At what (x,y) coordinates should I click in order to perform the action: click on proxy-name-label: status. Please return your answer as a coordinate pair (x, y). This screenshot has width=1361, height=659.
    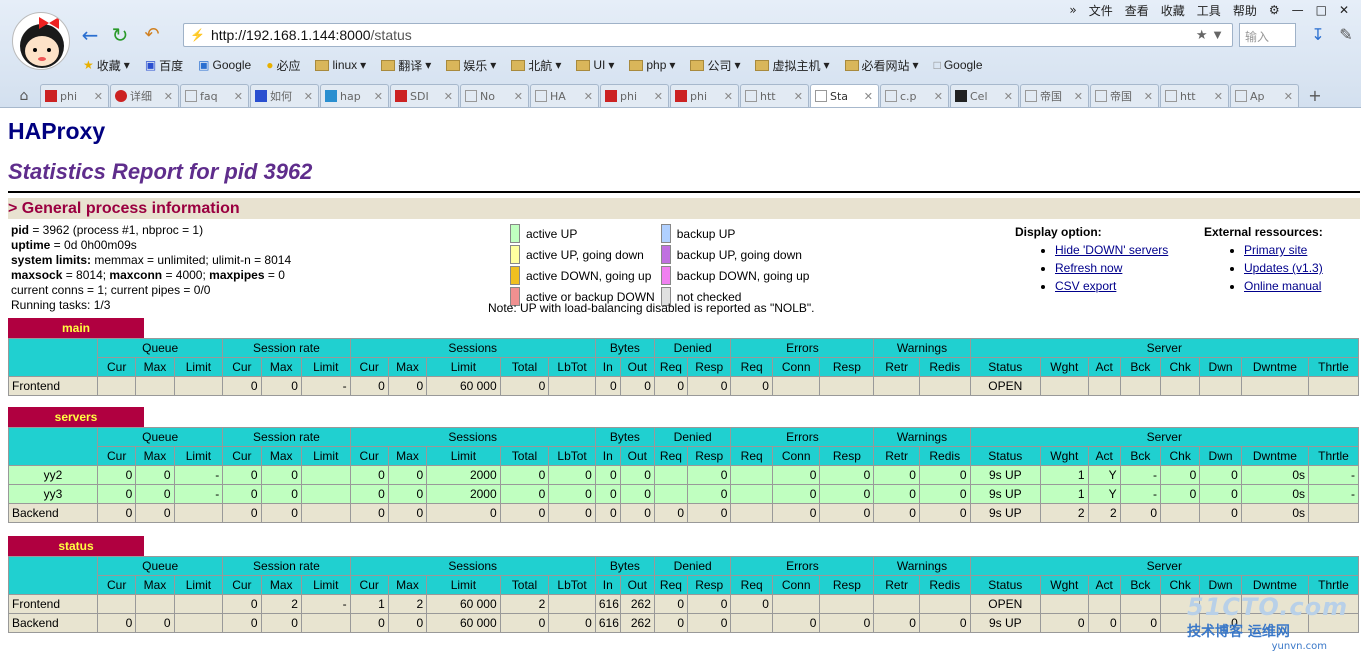
    Looking at the image, I should click on (76, 546).